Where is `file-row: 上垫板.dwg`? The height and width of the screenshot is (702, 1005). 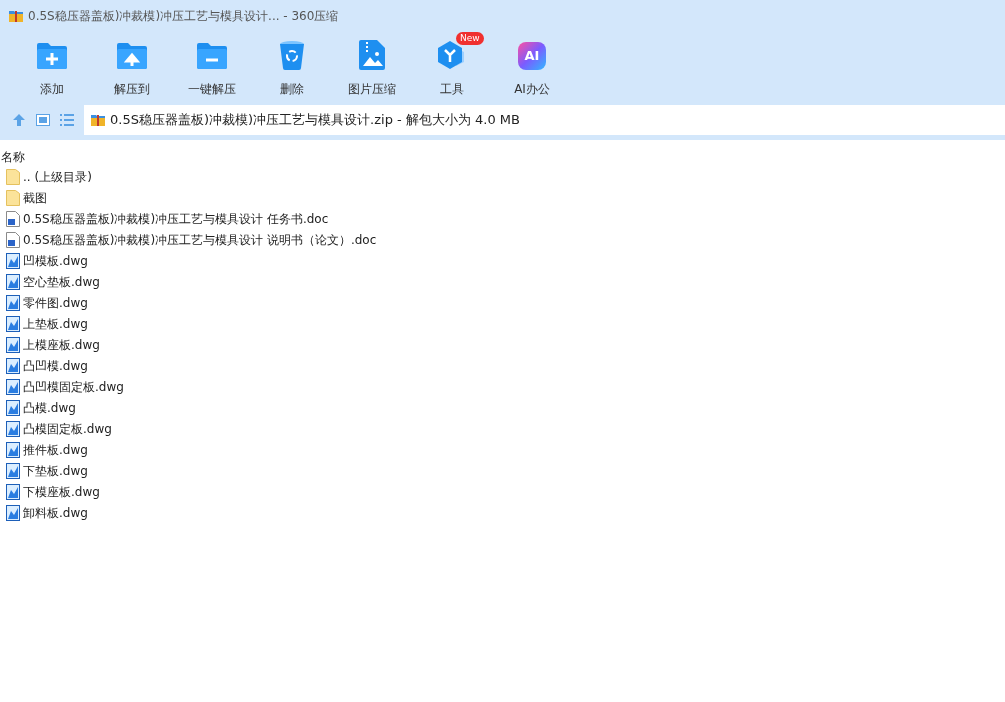 file-row: 上垫板.dwg is located at coordinates (47, 323).